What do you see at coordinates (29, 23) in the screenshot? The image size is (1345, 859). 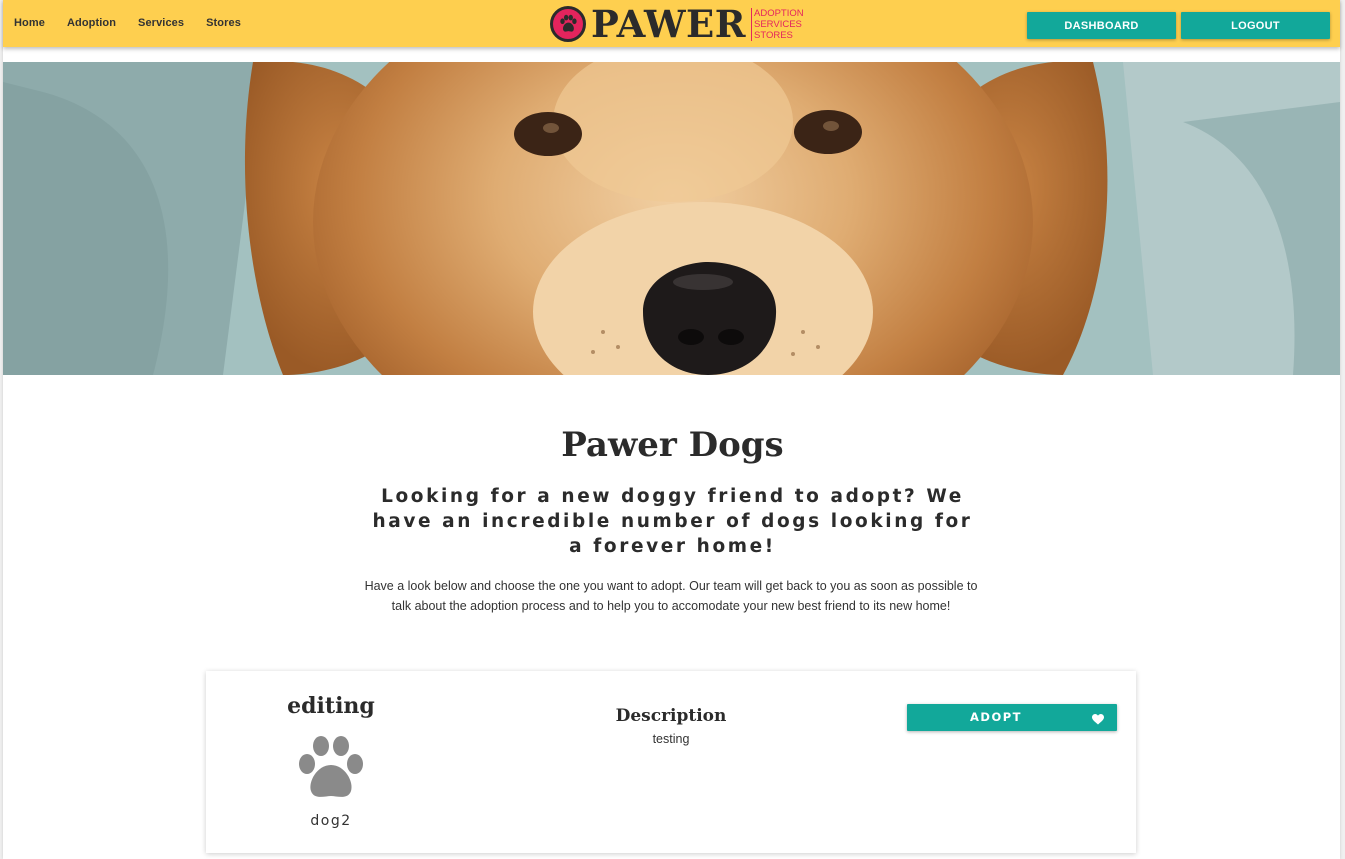 I see `nav-link-home: Home` at bounding box center [29, 23].